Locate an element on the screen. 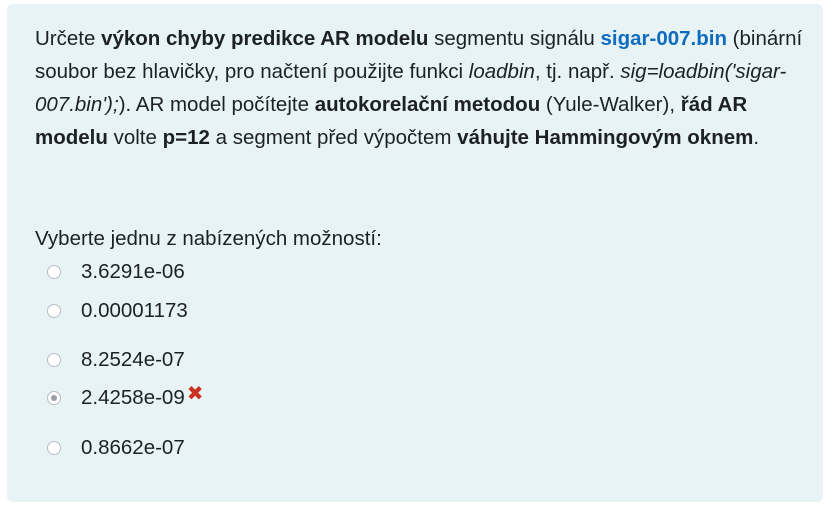  question-text-bold: výkon chyby predikce AR modelu is located at coordinates (265, 38).